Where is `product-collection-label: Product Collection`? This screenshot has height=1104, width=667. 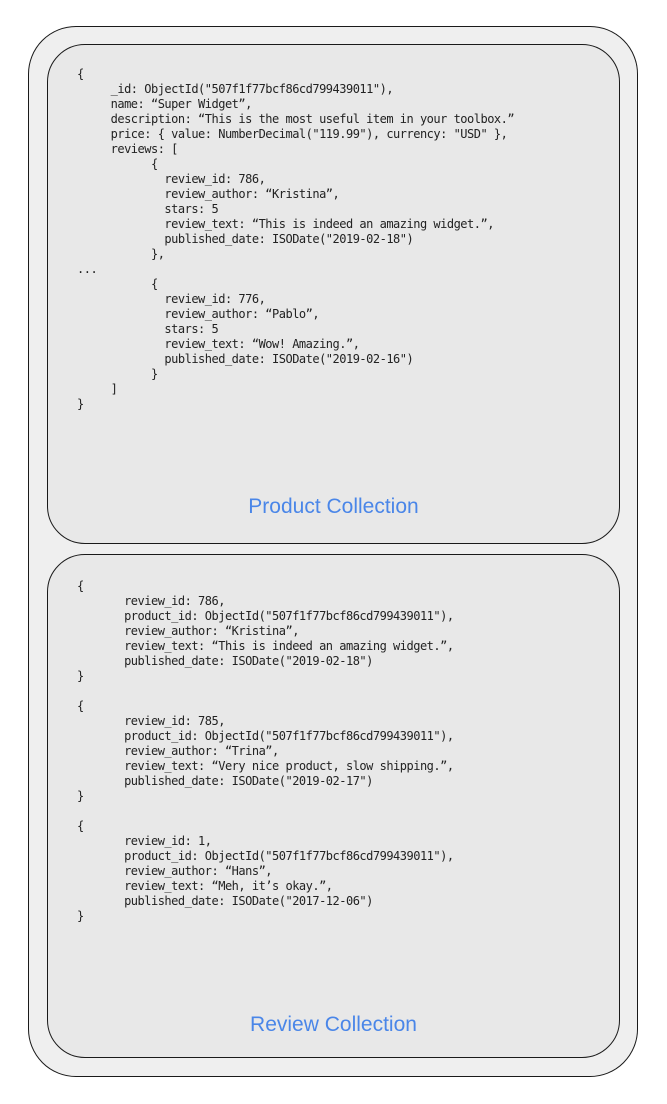 product-collection-label: Product Collection is located at coordinates (333, 506).